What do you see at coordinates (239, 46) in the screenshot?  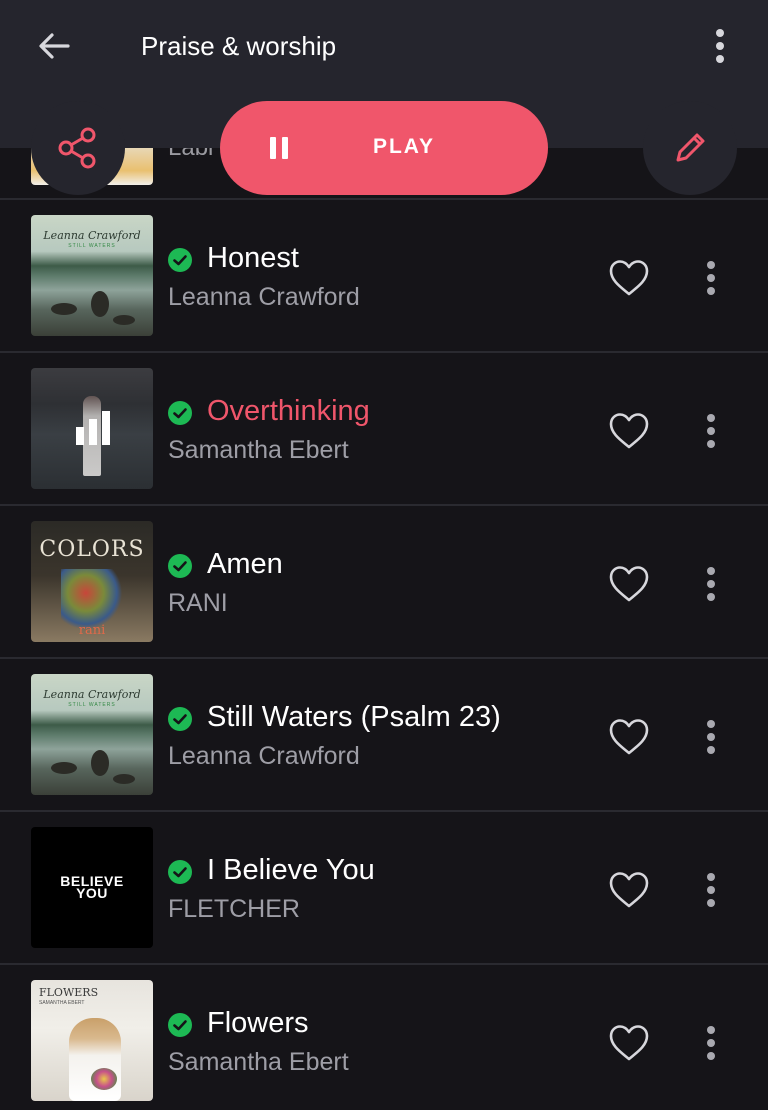 I see `page-title: Praise & worship` at bounding box center [239, 46].